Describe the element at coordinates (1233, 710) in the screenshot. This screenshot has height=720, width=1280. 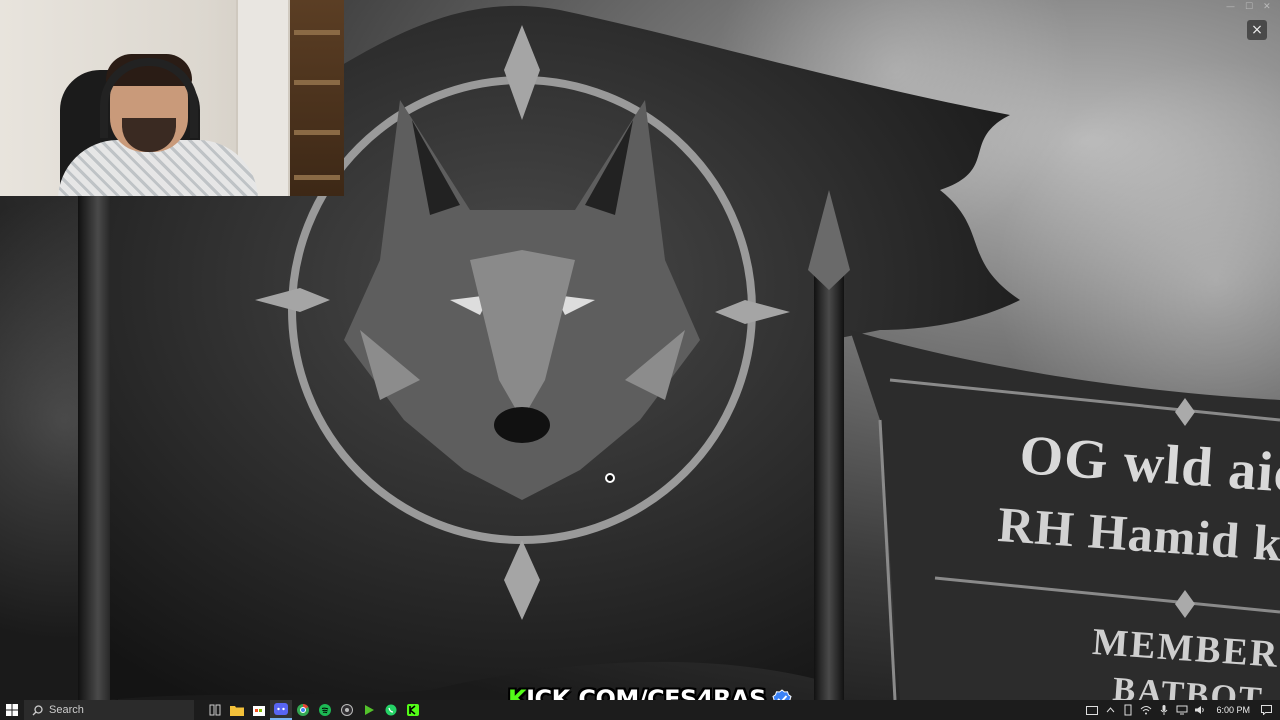
I see `taskbar-clock: 6:00 PM` at that location.